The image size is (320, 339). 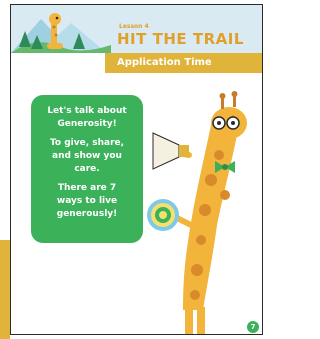 I want to click on card-line: Generosity!, so click(x=87, y=124).